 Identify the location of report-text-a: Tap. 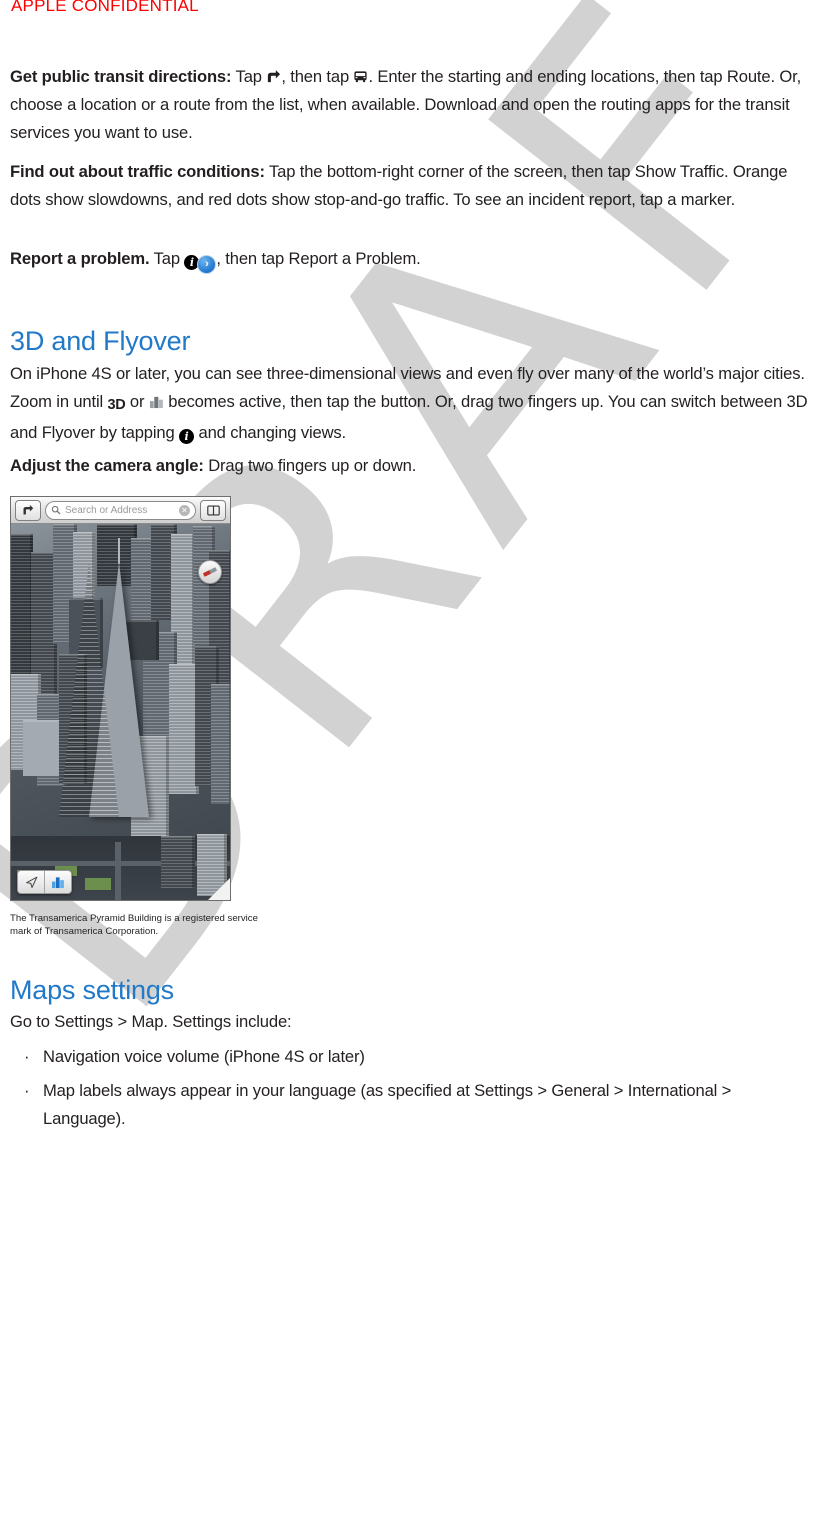
(167, 258).